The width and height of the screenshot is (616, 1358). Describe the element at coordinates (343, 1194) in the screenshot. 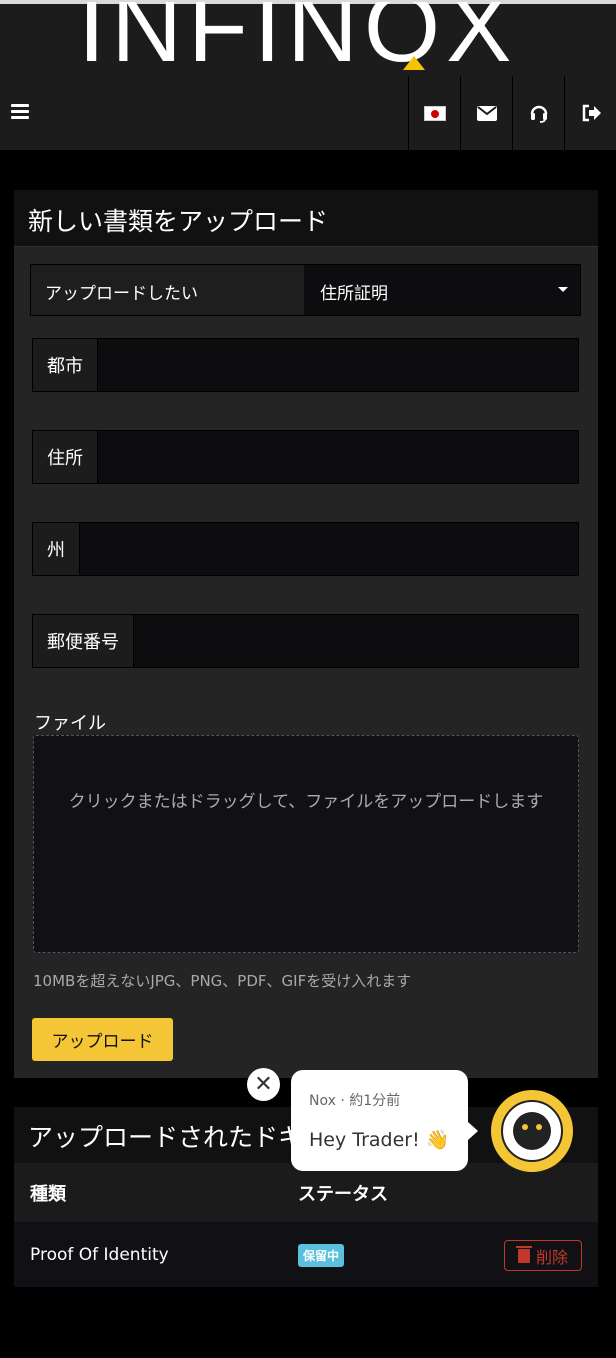

I see `column-header-status: ステータス` at that location.